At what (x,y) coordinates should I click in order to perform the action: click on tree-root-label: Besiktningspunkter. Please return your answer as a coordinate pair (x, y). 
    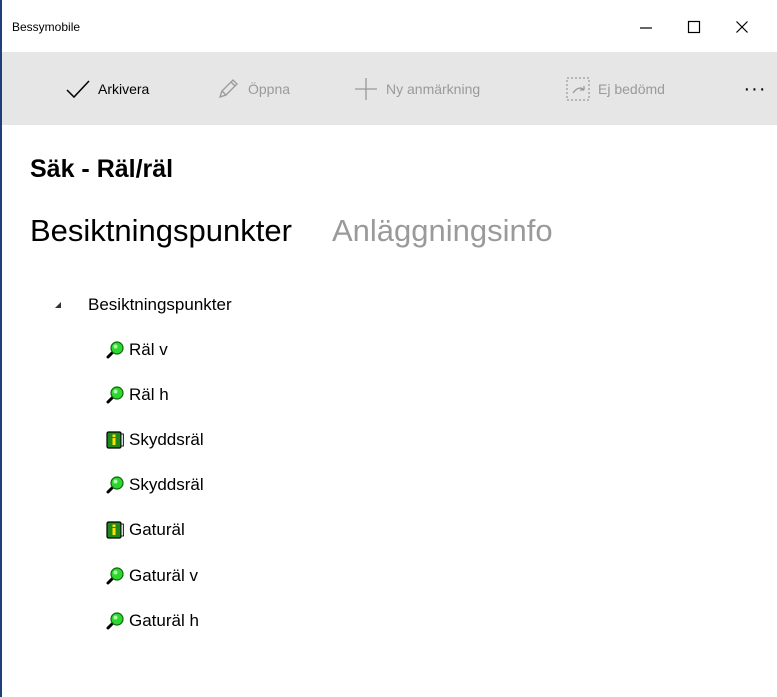
    Looking at the image, I should click on (160, 304).